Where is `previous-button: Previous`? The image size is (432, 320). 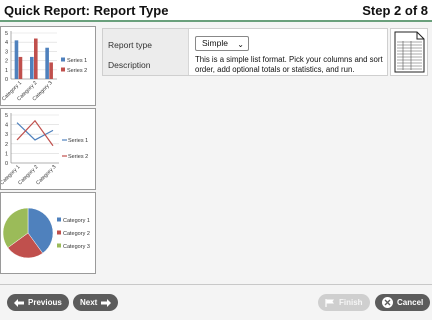 previous-button: Previous is located at coordinates (38, 302).